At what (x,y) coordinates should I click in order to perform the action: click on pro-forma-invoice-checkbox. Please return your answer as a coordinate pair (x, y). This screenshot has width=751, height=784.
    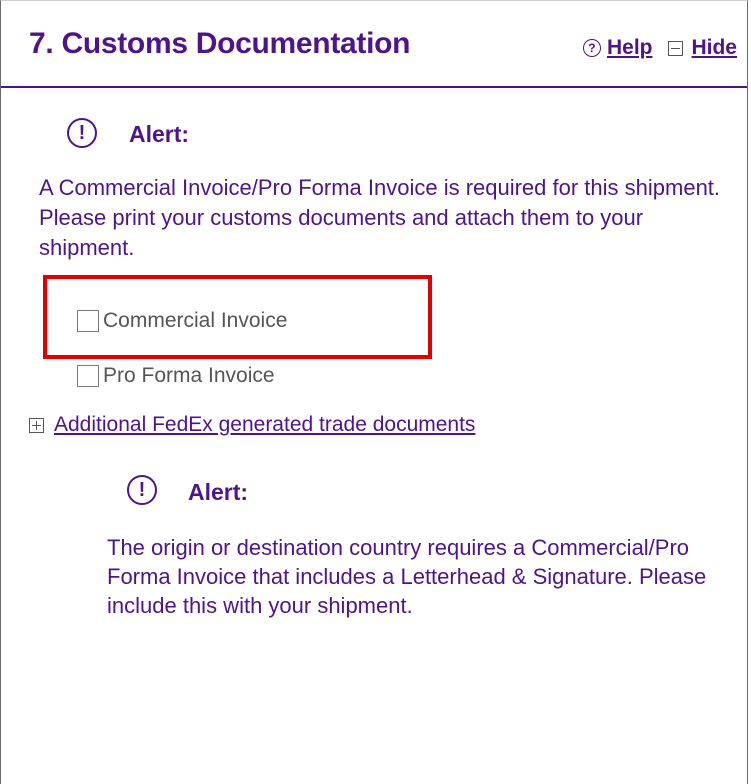
    Looking at the image, I should click on (88, 376).